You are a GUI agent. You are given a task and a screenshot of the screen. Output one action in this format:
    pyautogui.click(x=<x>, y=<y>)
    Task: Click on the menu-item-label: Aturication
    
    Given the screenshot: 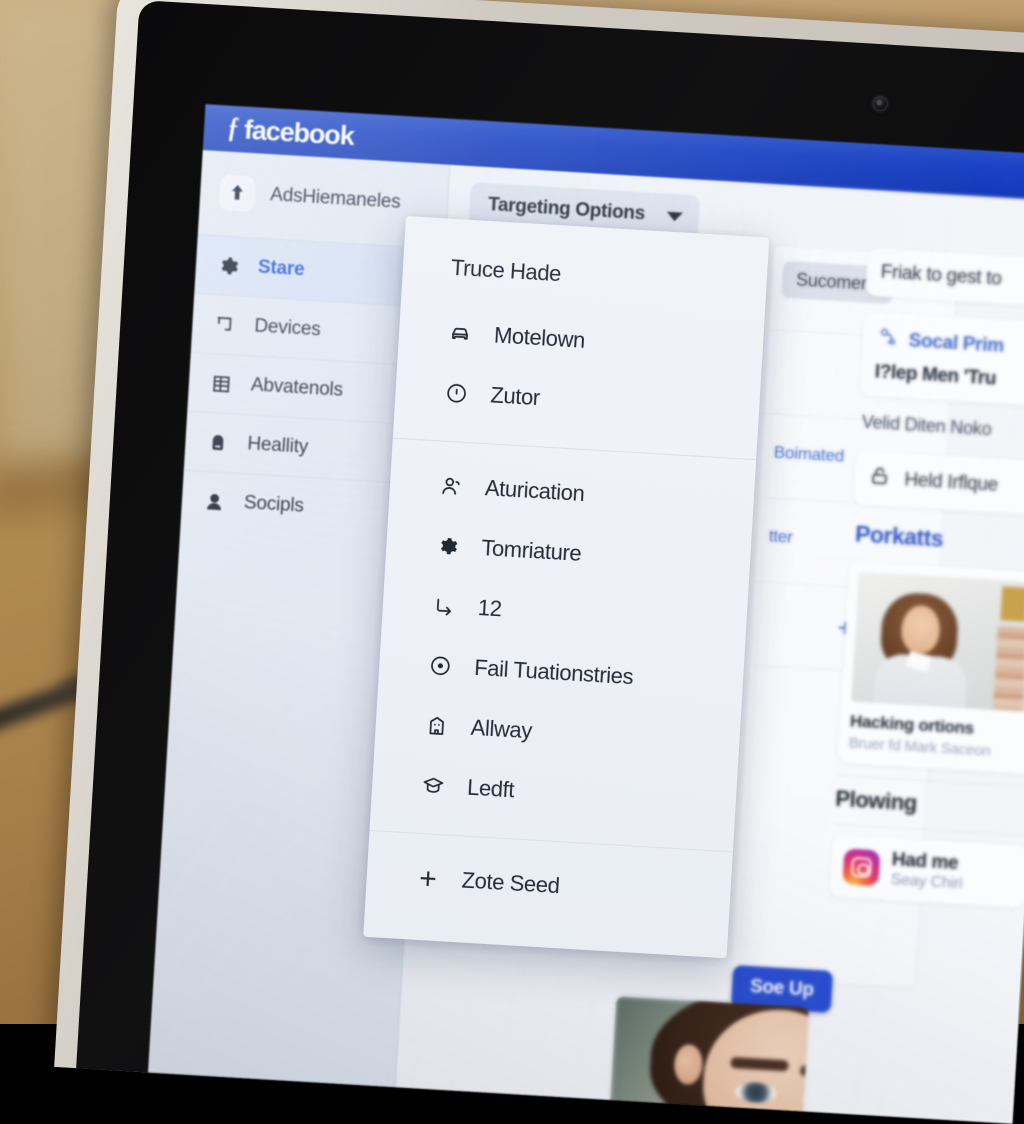 What is the action you would take?
    pyautogui.click(x=534, y=491)
    